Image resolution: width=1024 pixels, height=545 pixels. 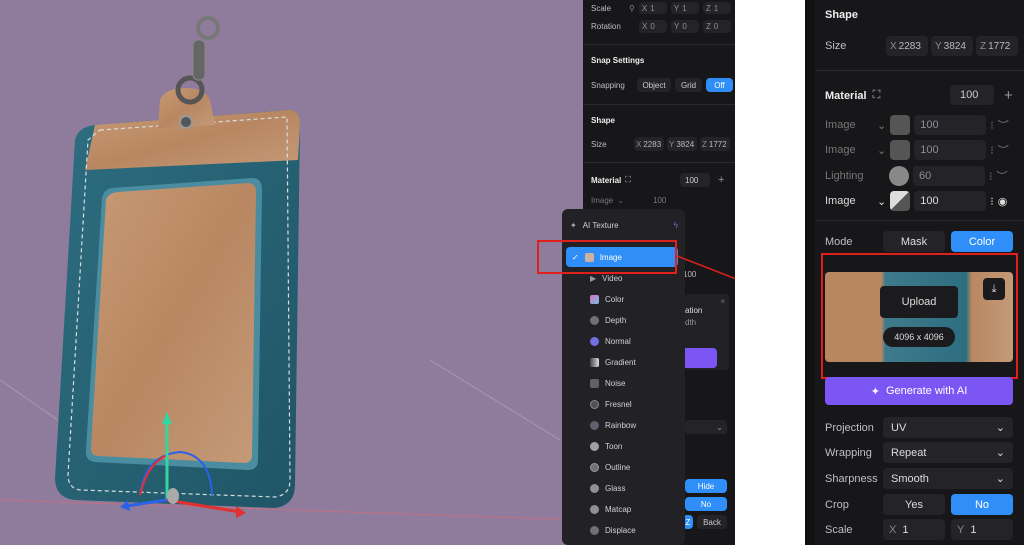 I want to click on menu-item-gradient: Gradient, so click(x=613, y=362).